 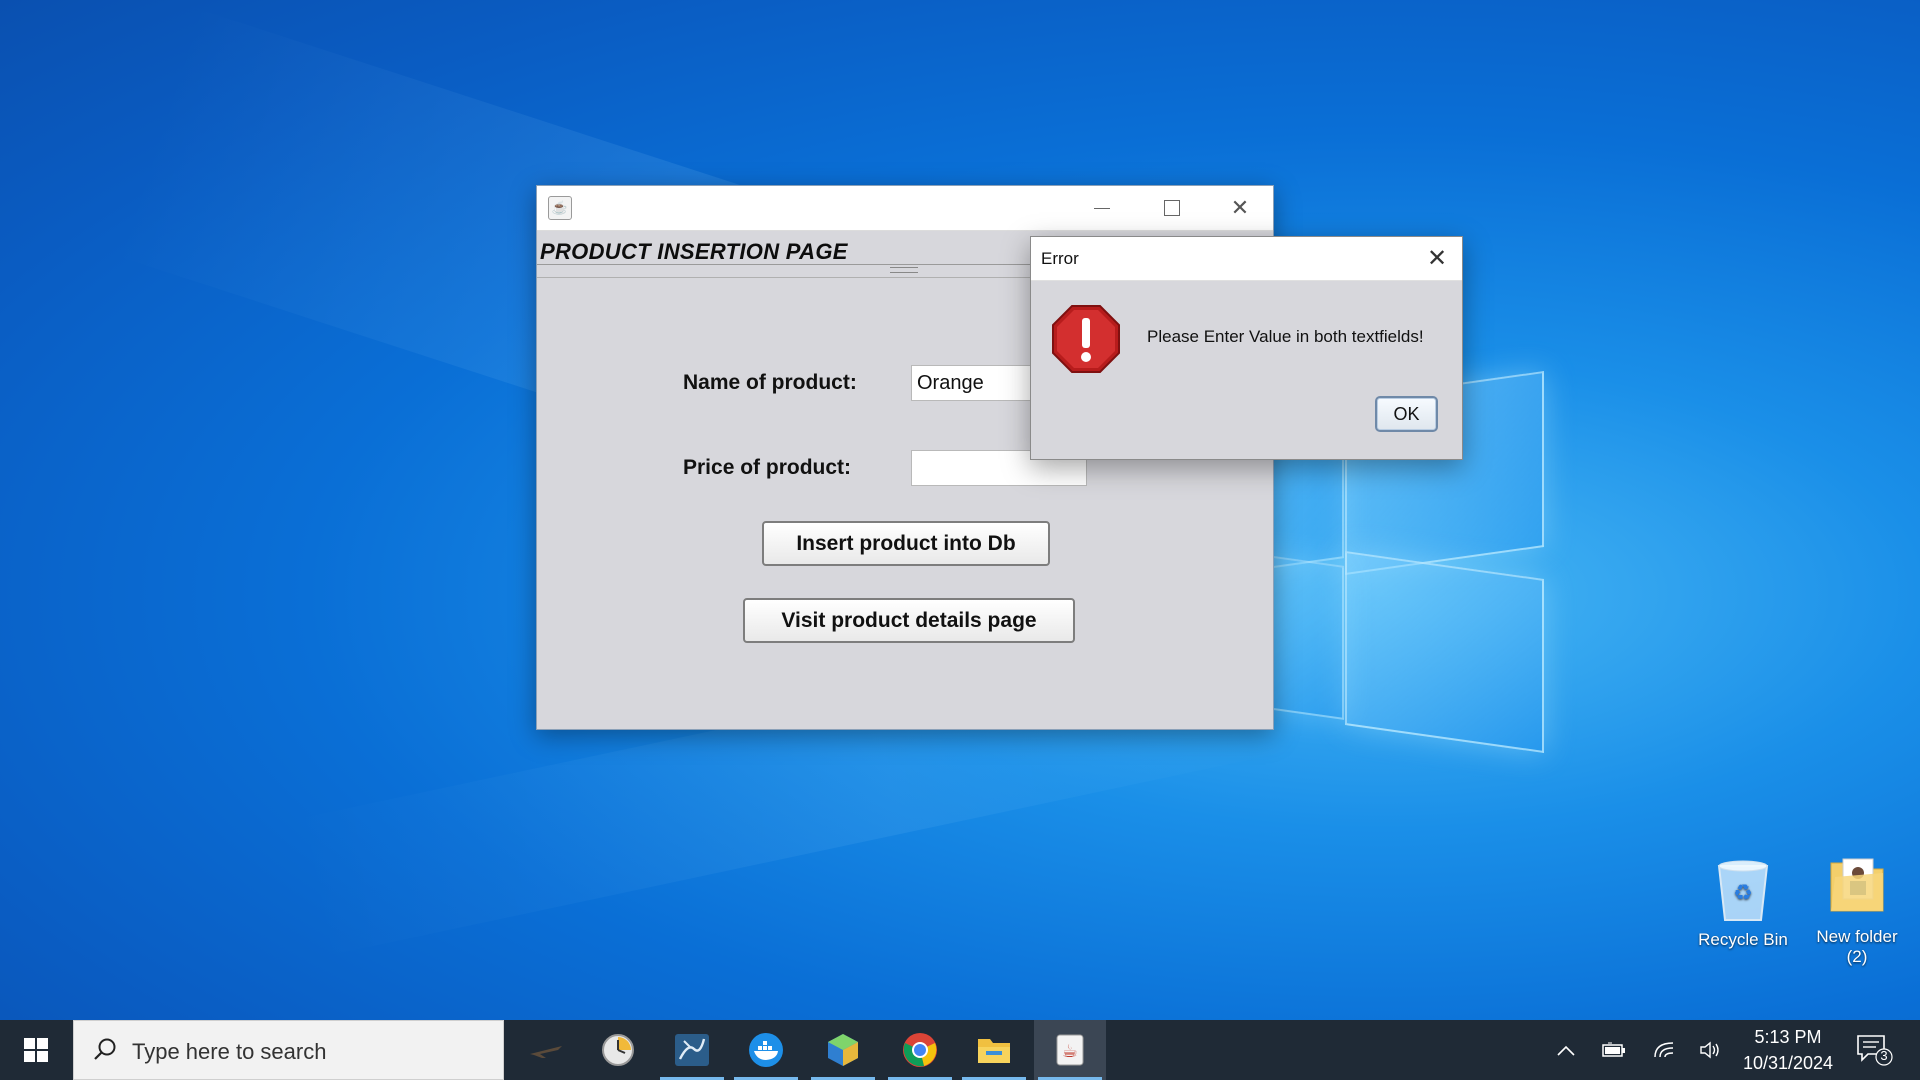 What do you see at coordinates (1406, 414) in the screenshot?
I see `ok-button: OK` at bounding box center [1406, 414].